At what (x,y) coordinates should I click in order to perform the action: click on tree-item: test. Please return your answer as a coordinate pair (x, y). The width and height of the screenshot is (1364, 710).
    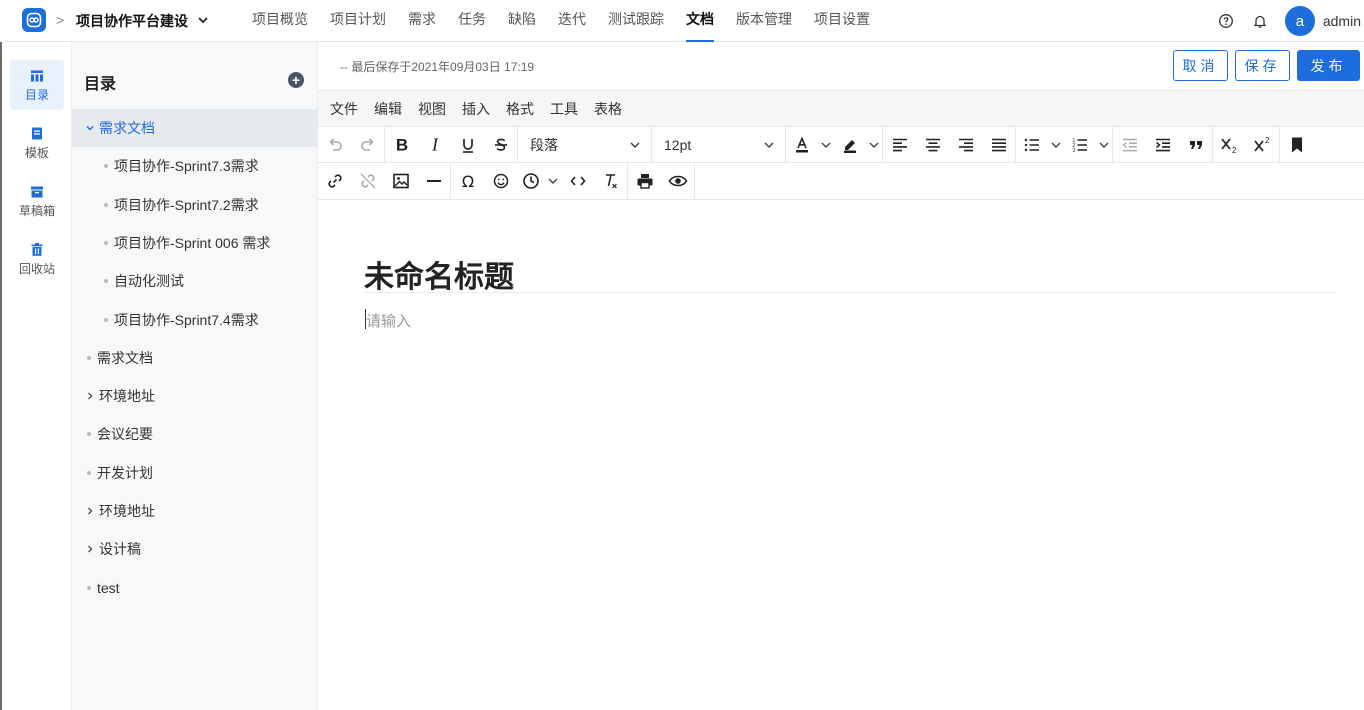
    Looking at the image, I should click on (195, 588).